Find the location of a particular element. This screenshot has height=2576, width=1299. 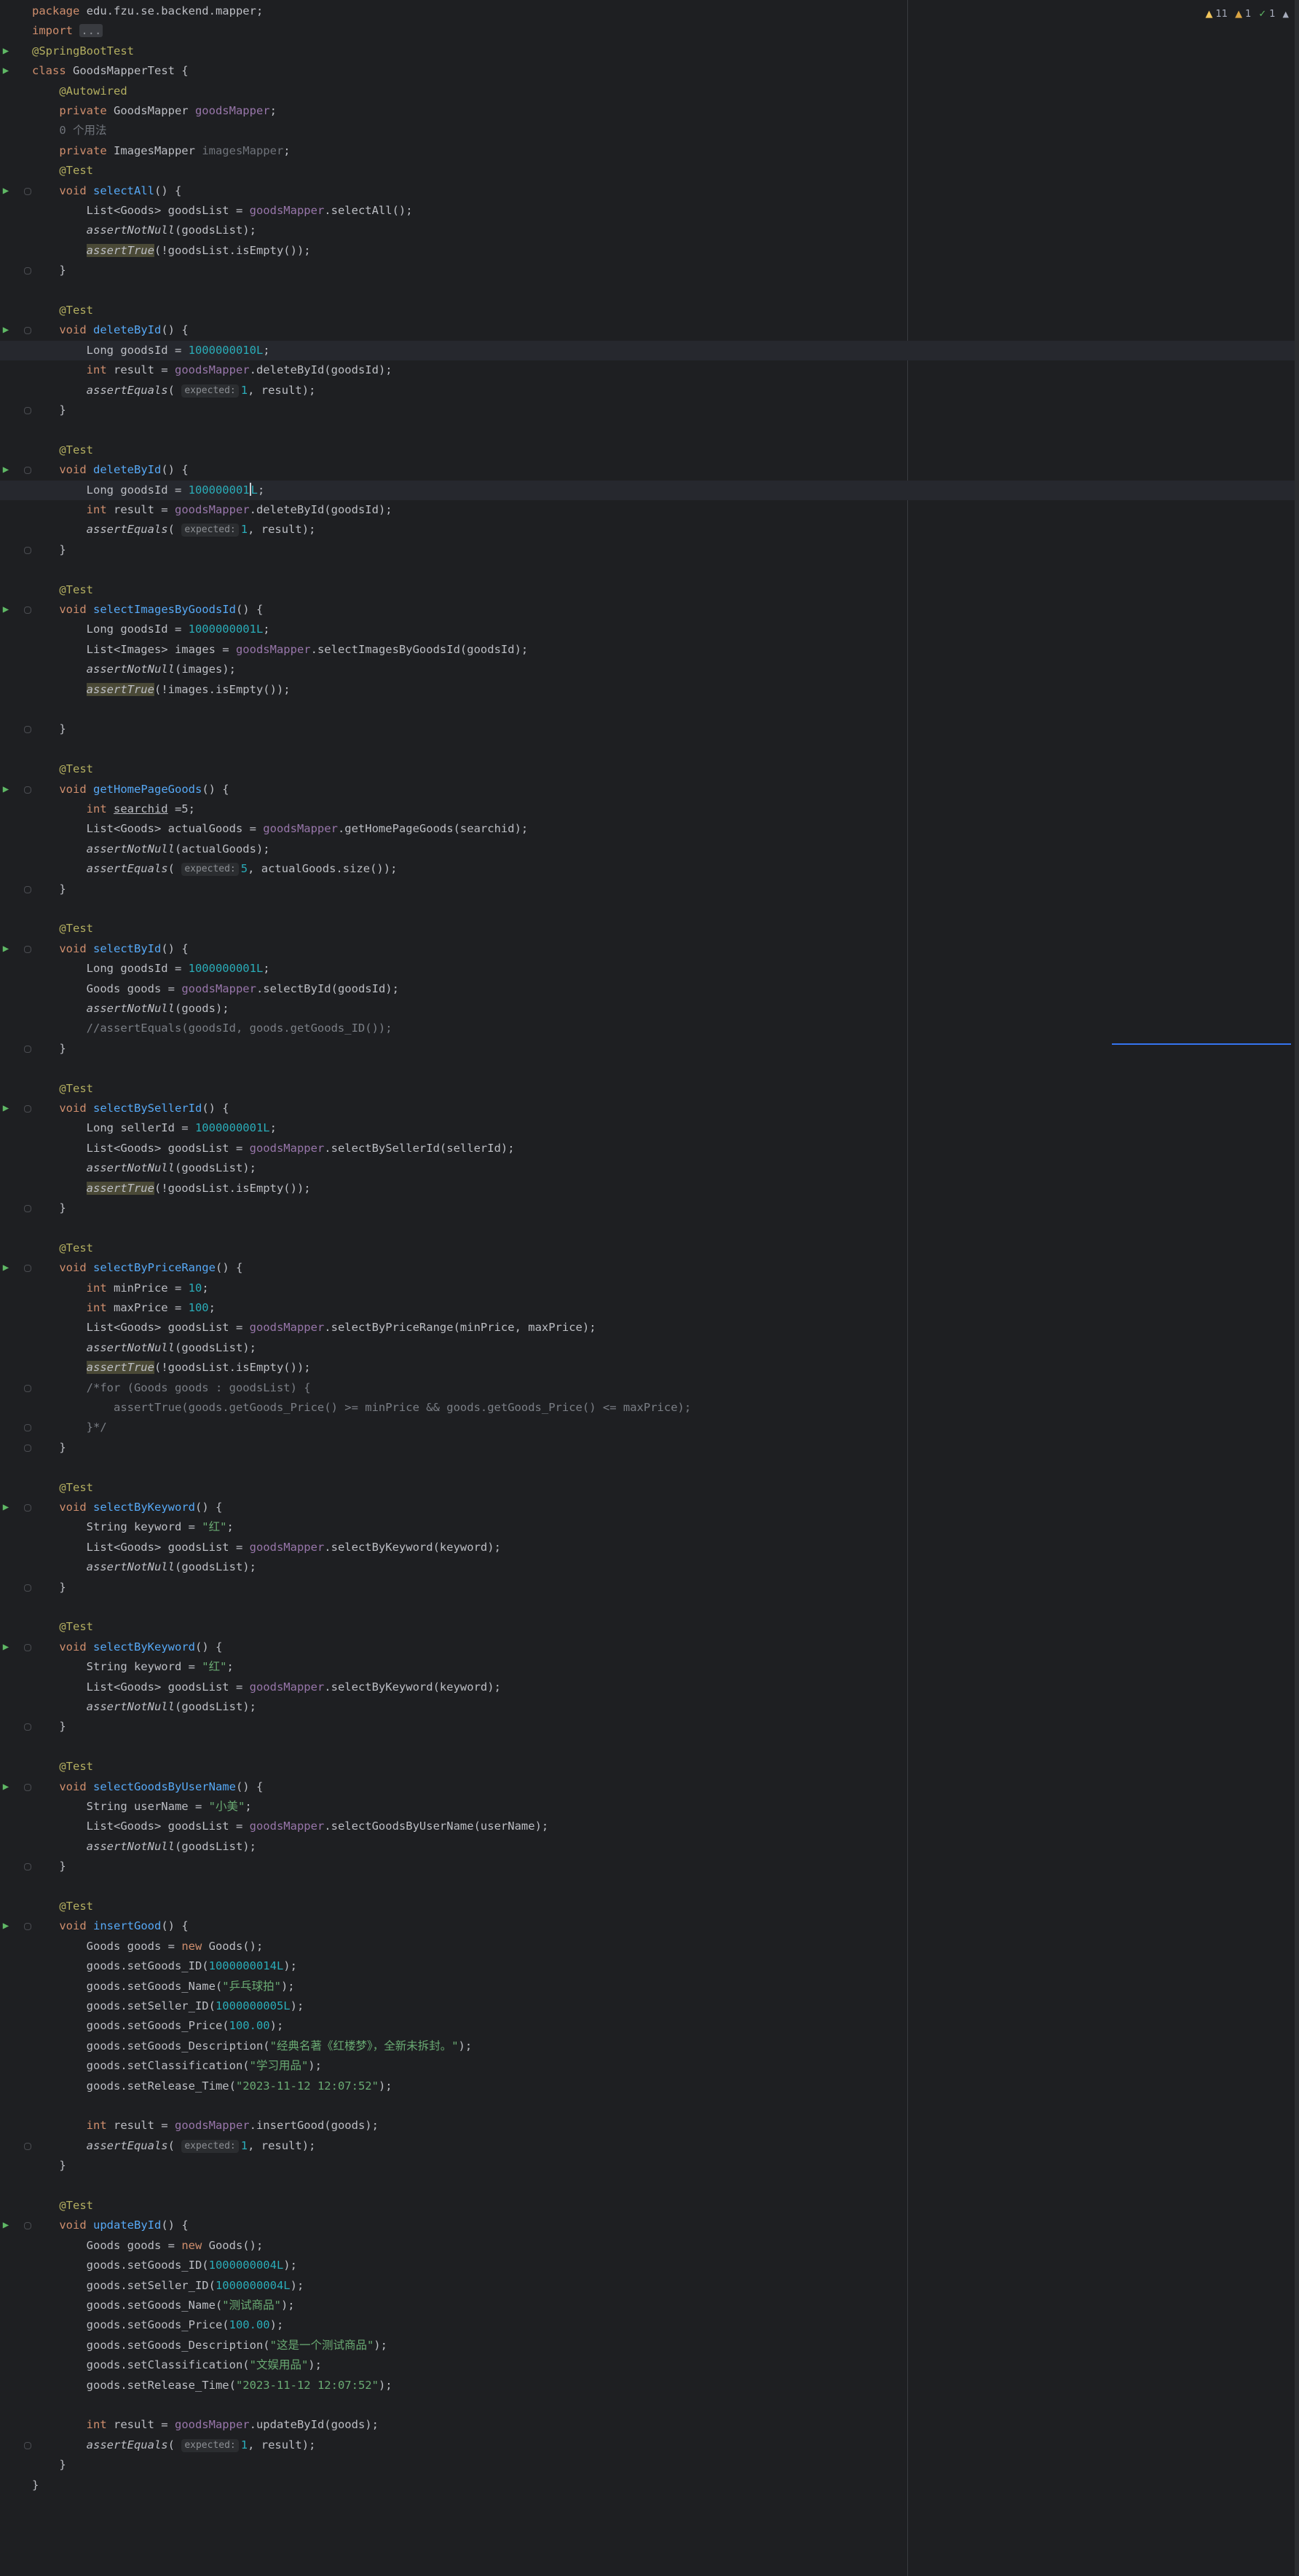

code-line: goods.setGoods_ID(1000000004L); is located at coordinates (649, 2266).